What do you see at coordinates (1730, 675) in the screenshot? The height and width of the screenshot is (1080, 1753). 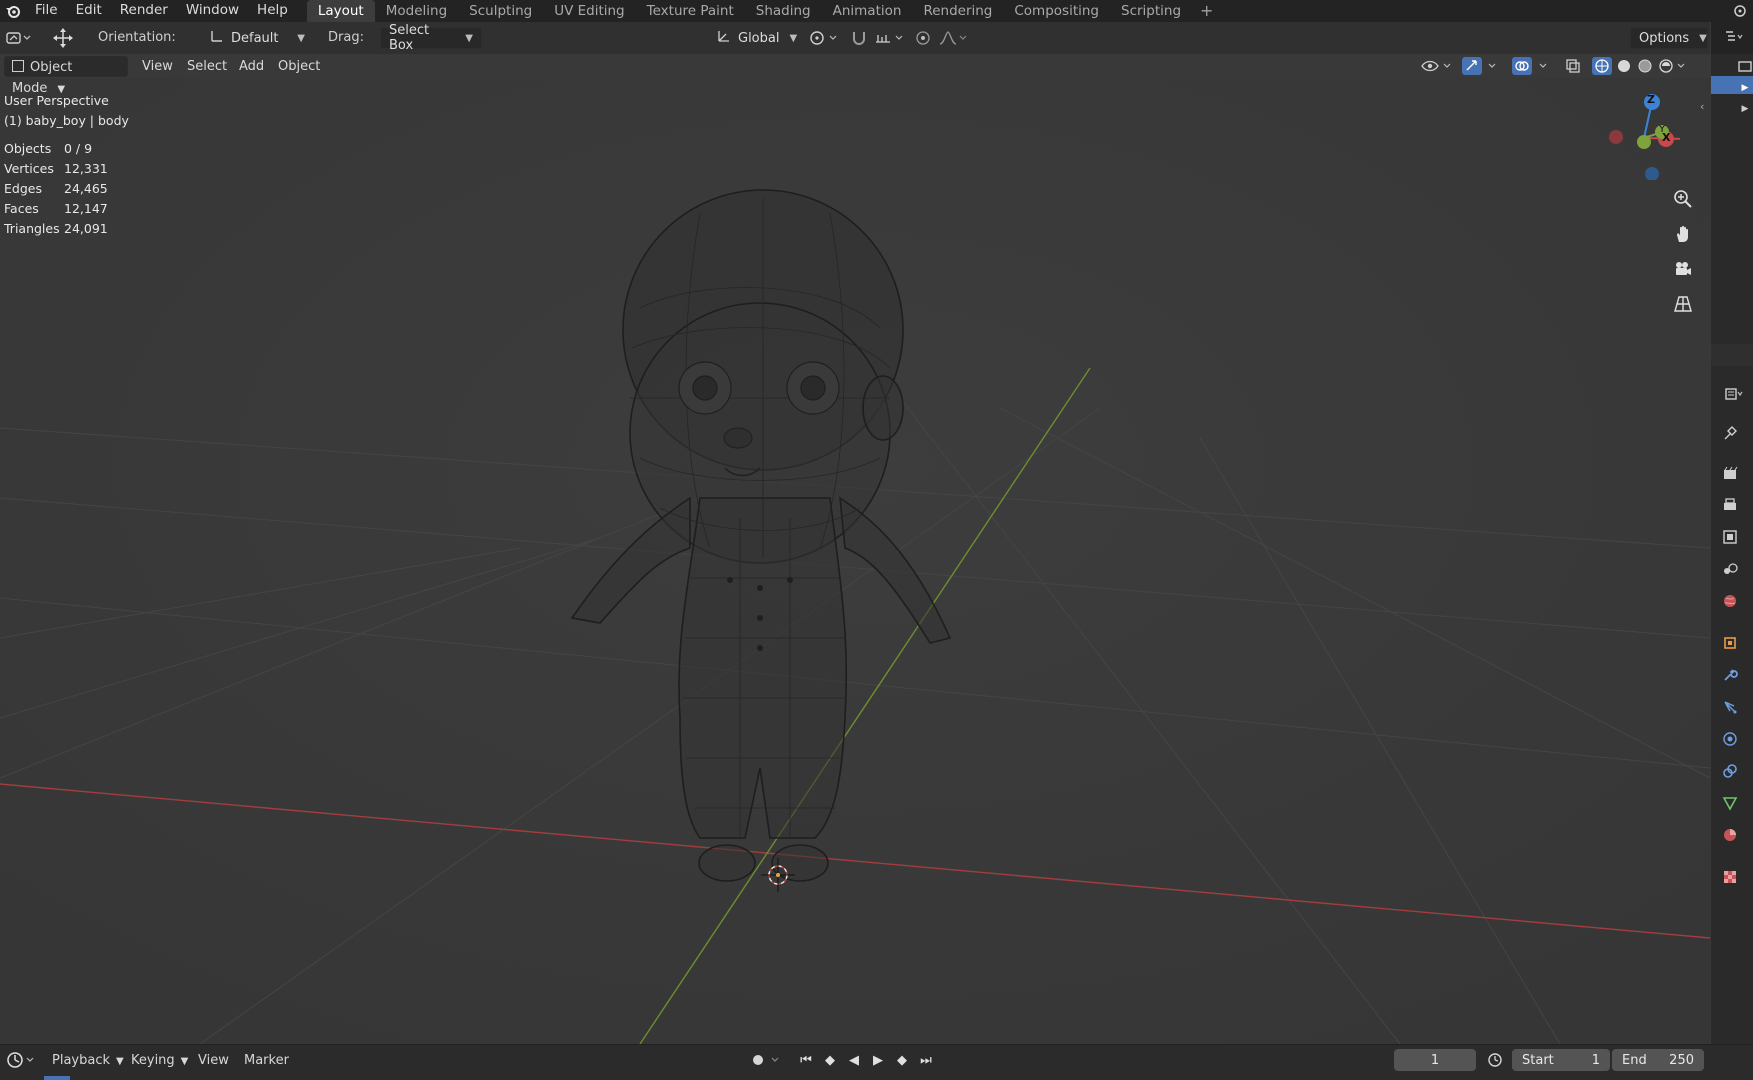 I see `modifier-wrench-icon` at bounding box center [1730, 675].